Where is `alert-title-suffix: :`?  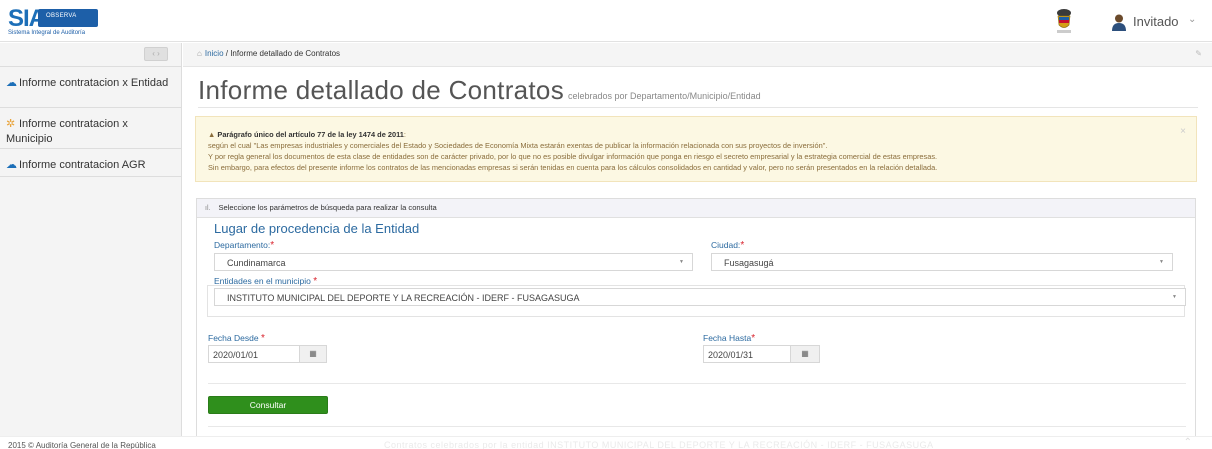 alert-title-suffix: : is located at coordinates (404, 134).